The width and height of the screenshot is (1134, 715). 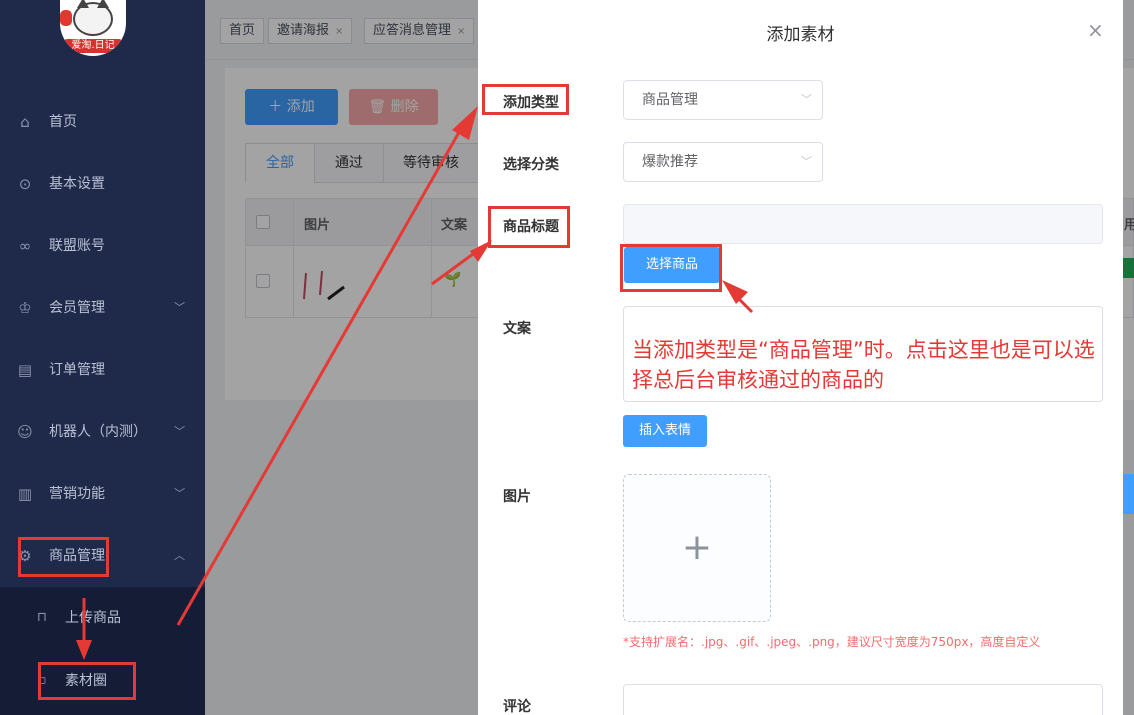 I want to click on sidebar-item-alliance: ∞ 联盟账号, so click(x=102, y=246).